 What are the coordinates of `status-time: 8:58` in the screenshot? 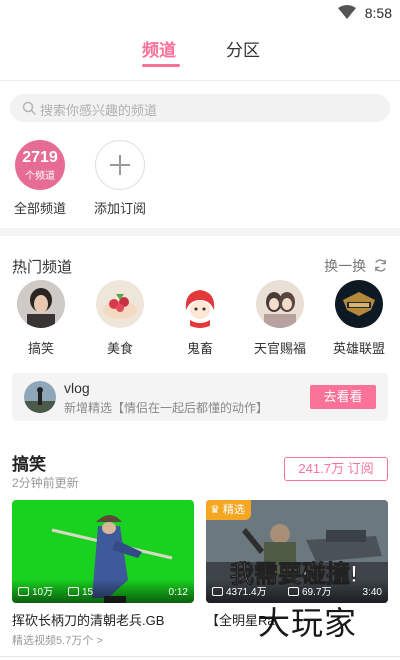 It's located at (378, 13).